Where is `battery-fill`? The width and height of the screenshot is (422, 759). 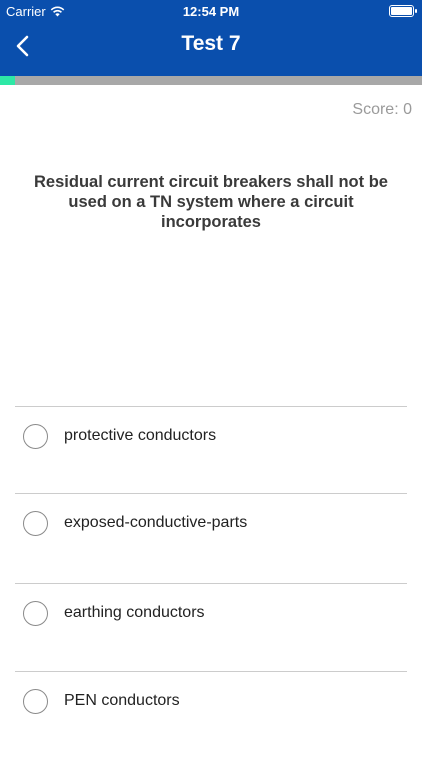 battery-fill is located at coordinates (401, 11).